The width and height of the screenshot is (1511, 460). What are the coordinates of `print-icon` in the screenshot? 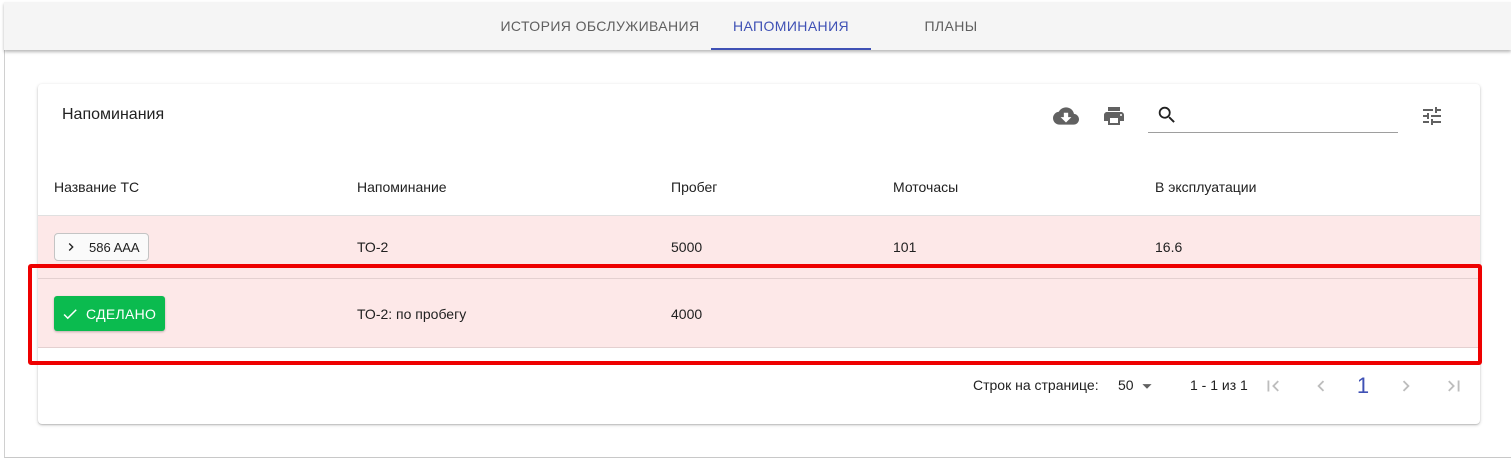 It's located at (1114, 116).